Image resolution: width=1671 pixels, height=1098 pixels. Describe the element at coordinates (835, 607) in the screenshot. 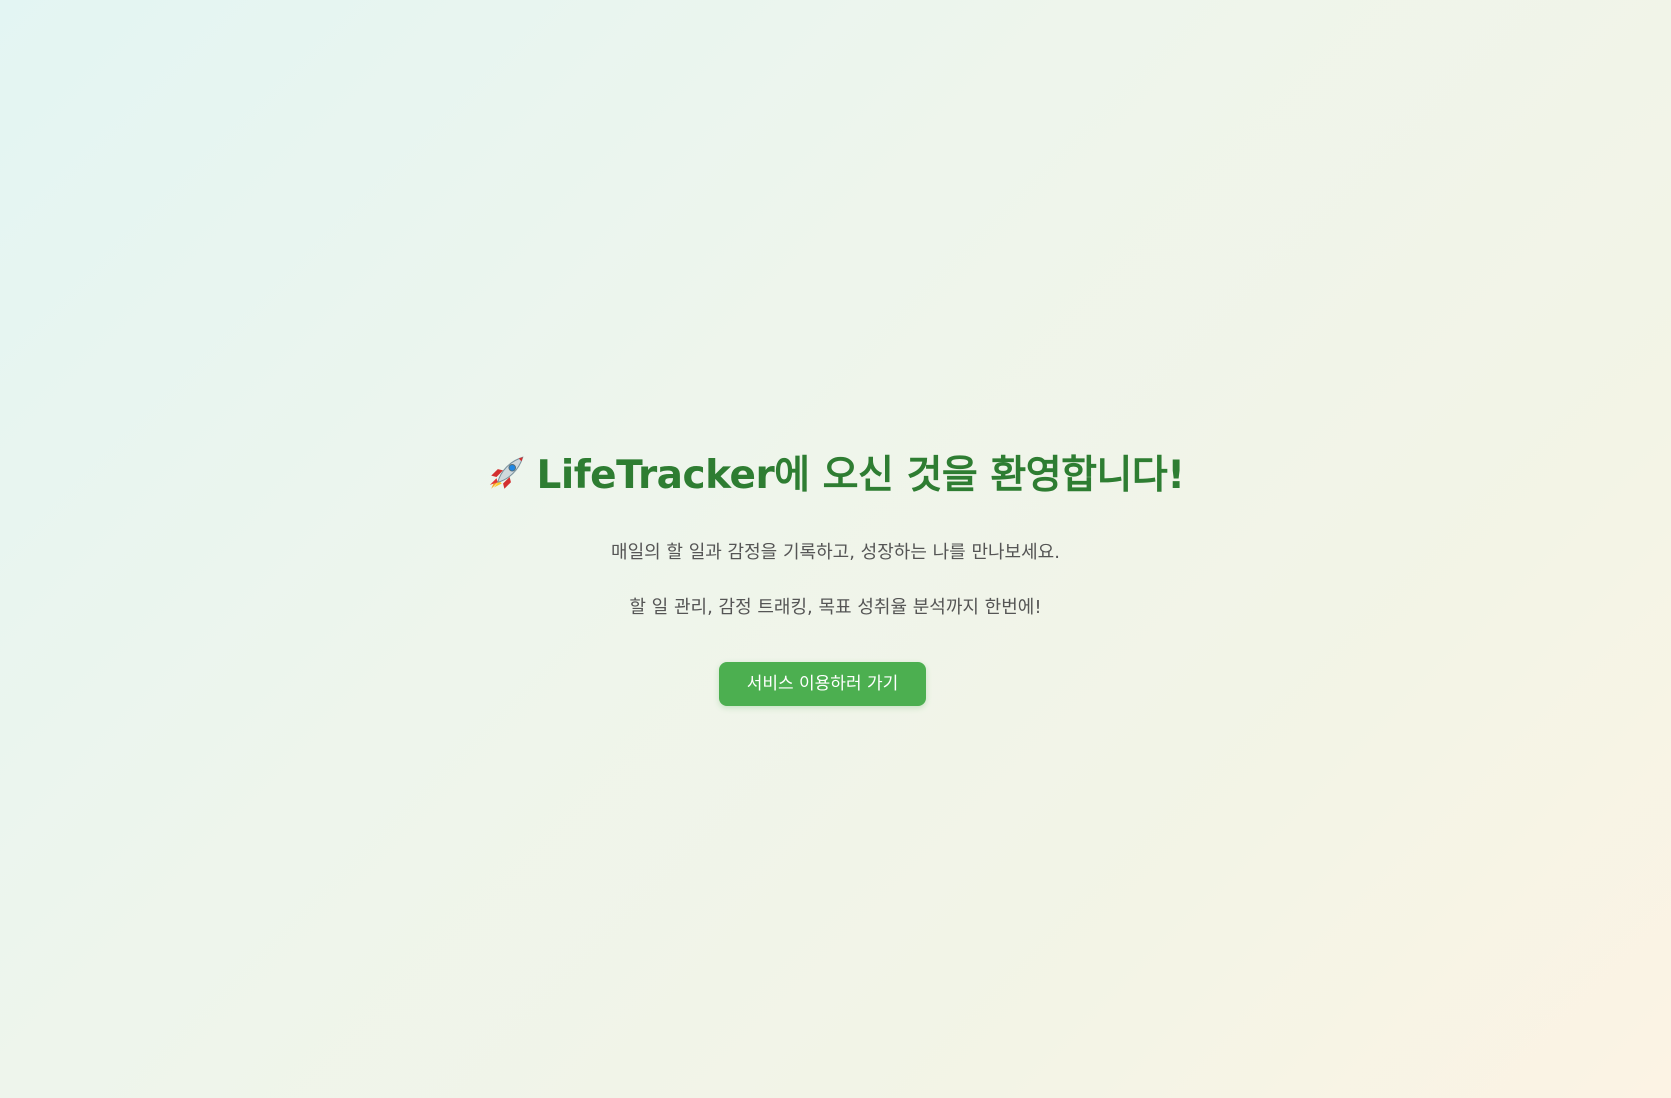

I see `subtitle-line-2: 할 일 관리, 감정 트래킹, 목표 성취율 분석까지 한번에!` at that location.